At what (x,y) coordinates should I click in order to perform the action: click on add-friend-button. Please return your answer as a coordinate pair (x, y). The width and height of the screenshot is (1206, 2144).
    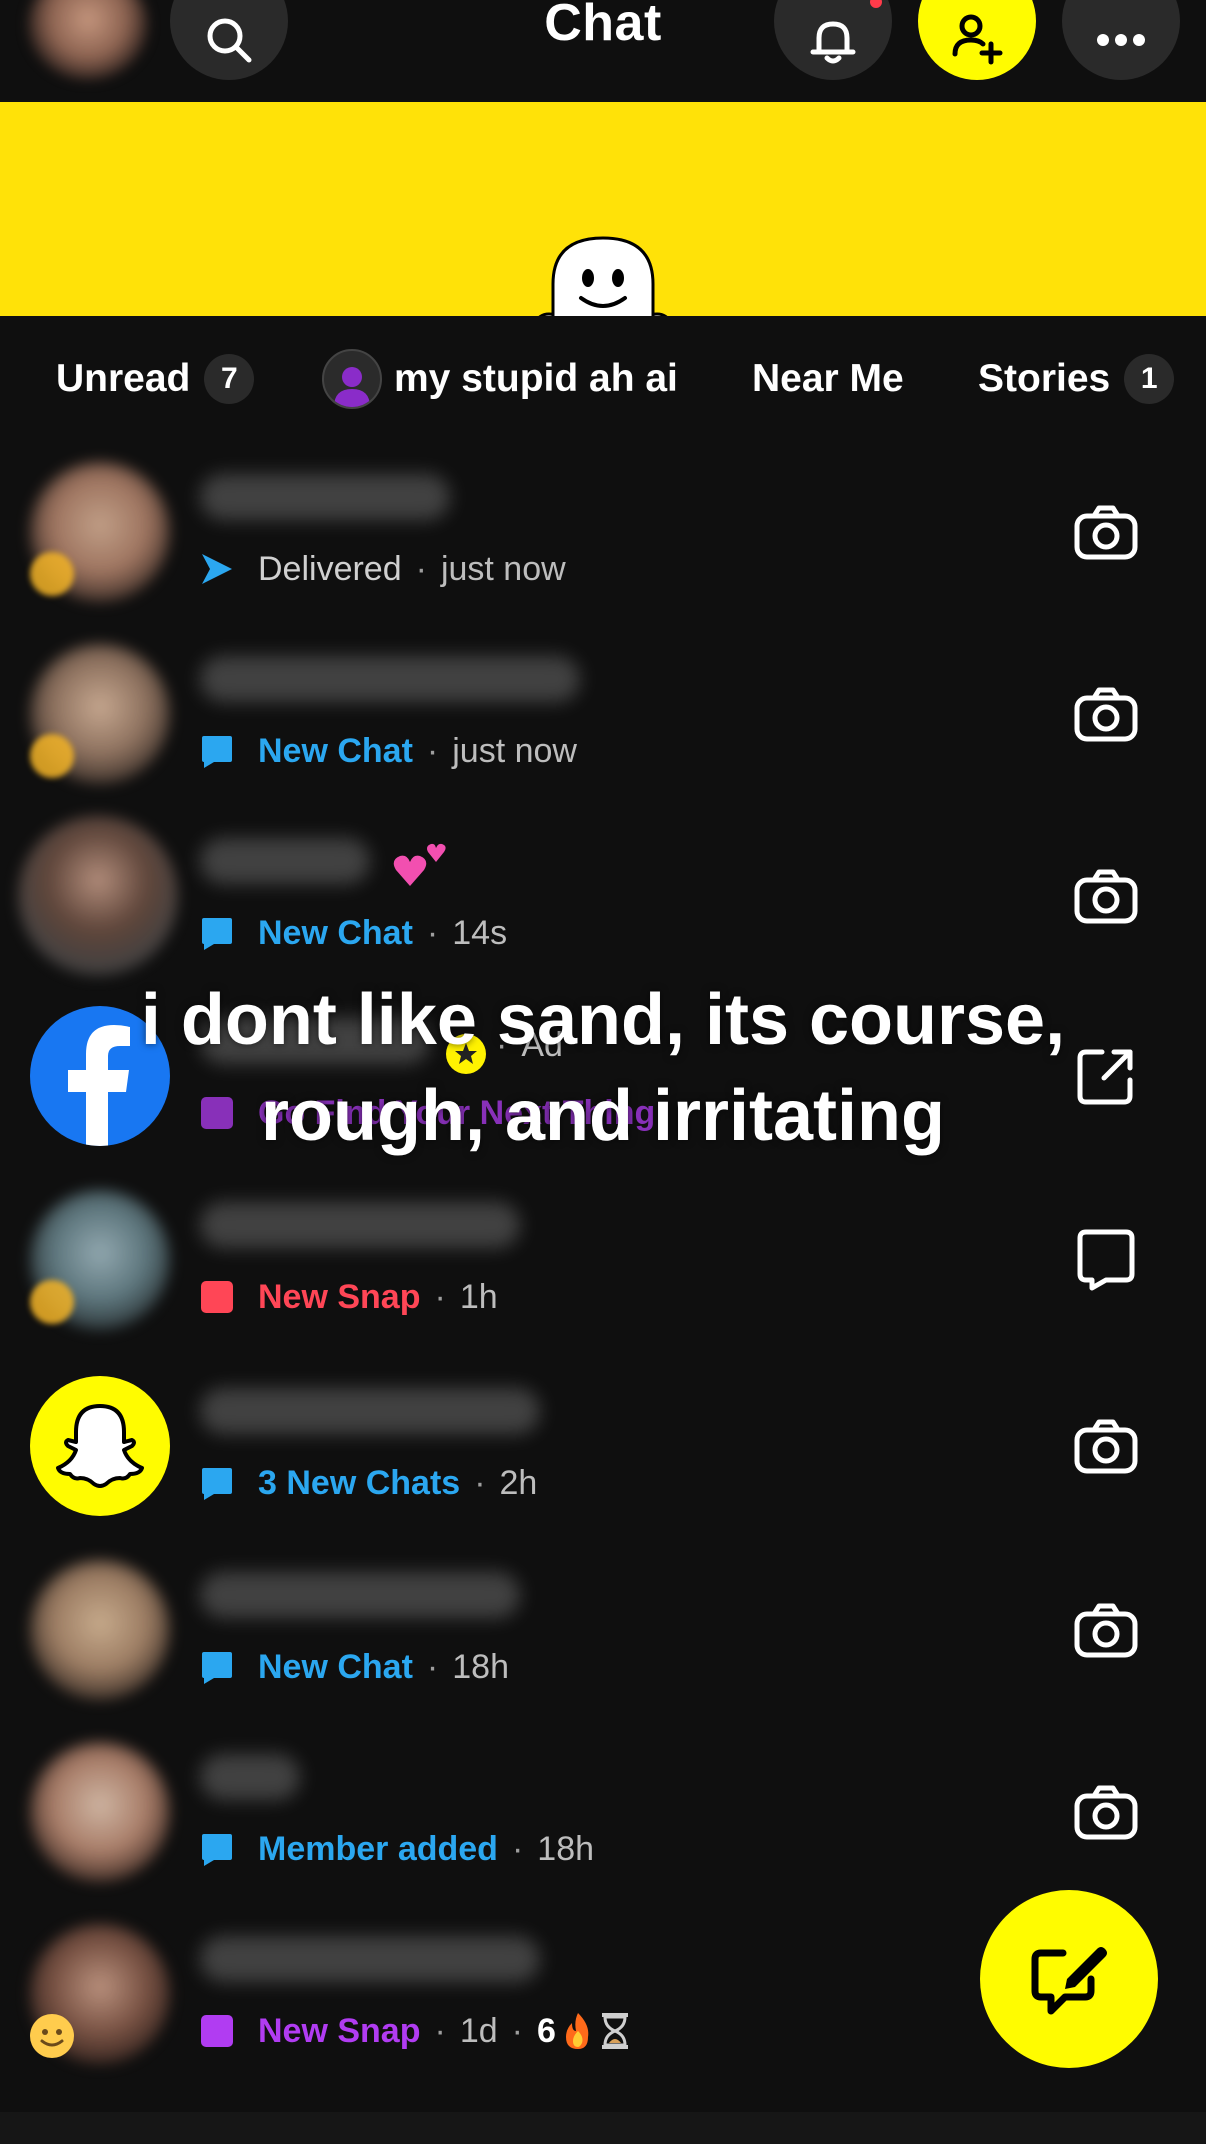
    Looking at the image, I should click on (977, 40).